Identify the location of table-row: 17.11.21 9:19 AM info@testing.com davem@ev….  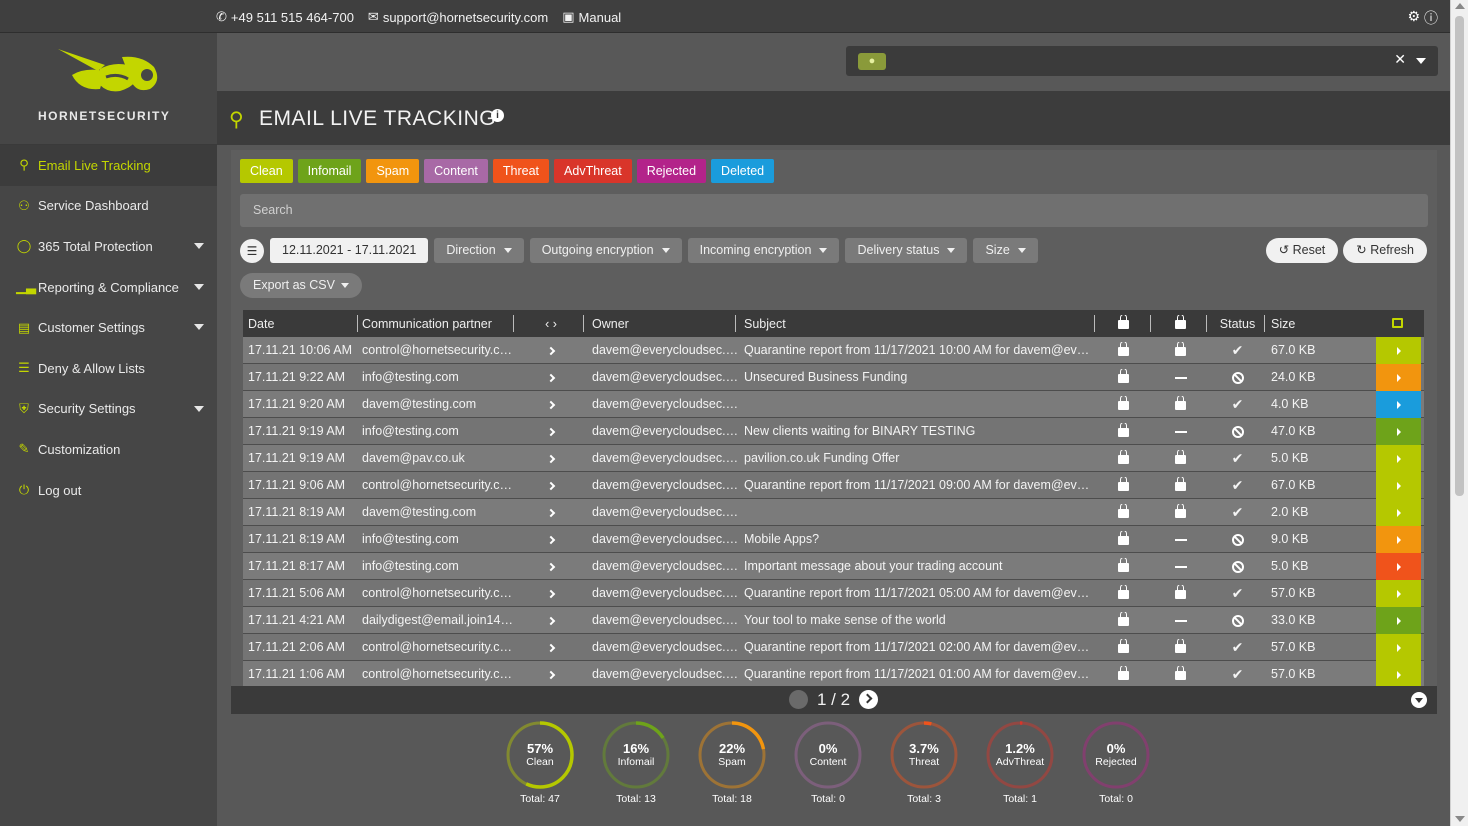
(833, 431).